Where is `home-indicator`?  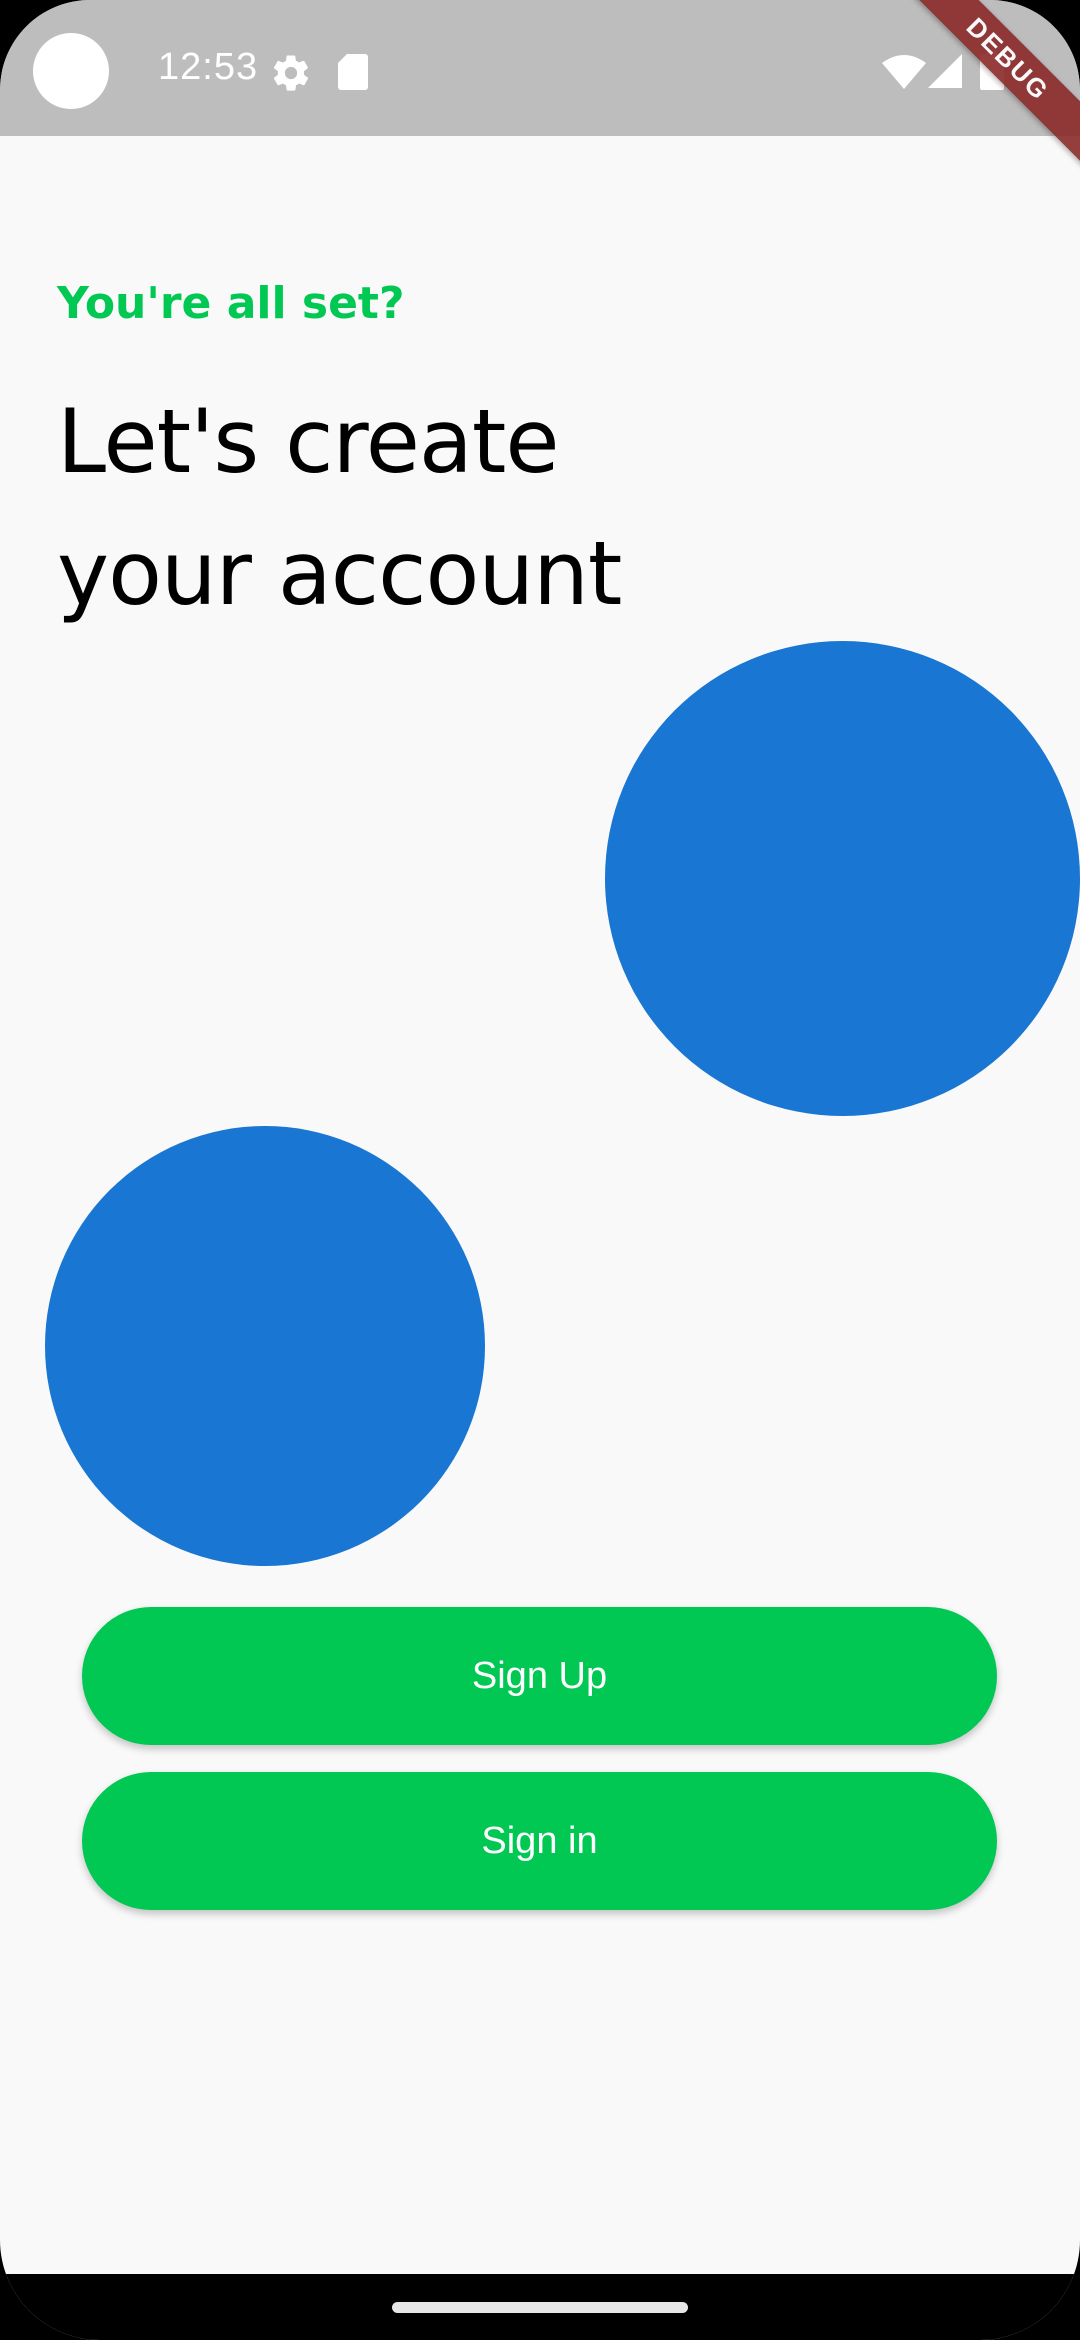
home-indicator is located at coordinates (540, 2307).